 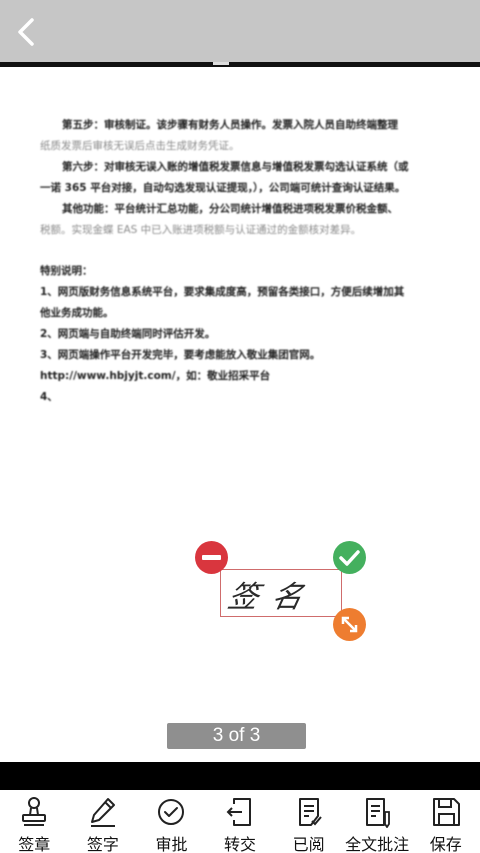 I want to click on chevron-left-icon, so click(x=26, y=32).